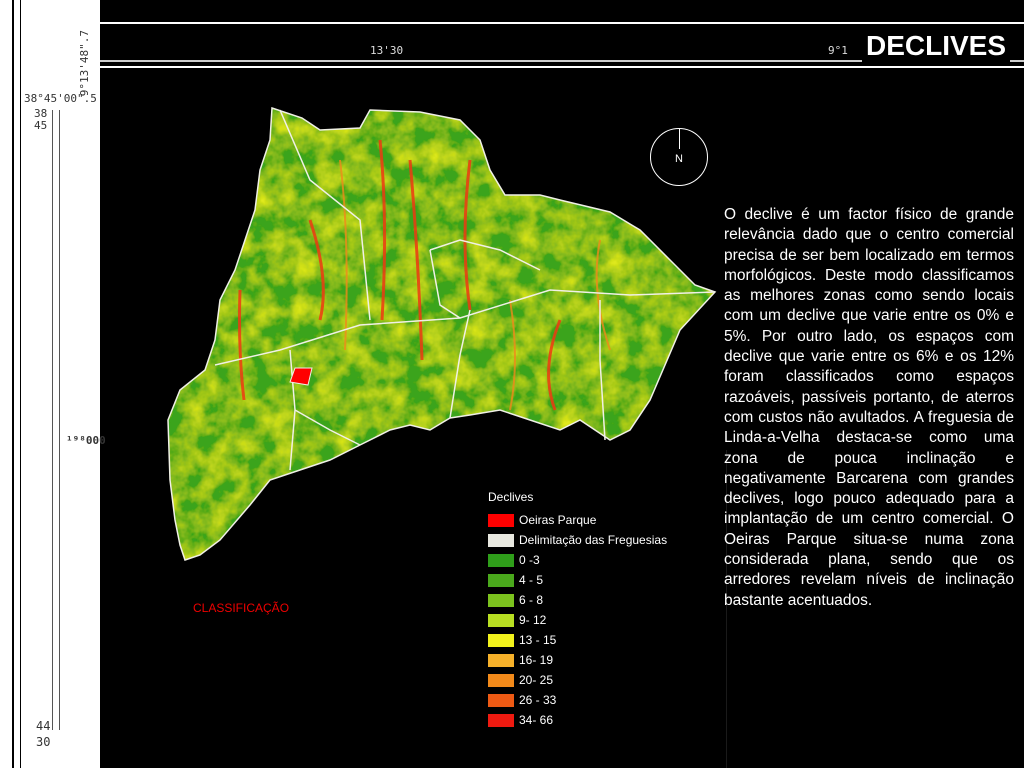 The image size is (1024, 768). What do you see at coordinates (593, 540) in the screenshot?
I see `legend-label: Delimitação das Freguesias` at bounding box center [593, 540].